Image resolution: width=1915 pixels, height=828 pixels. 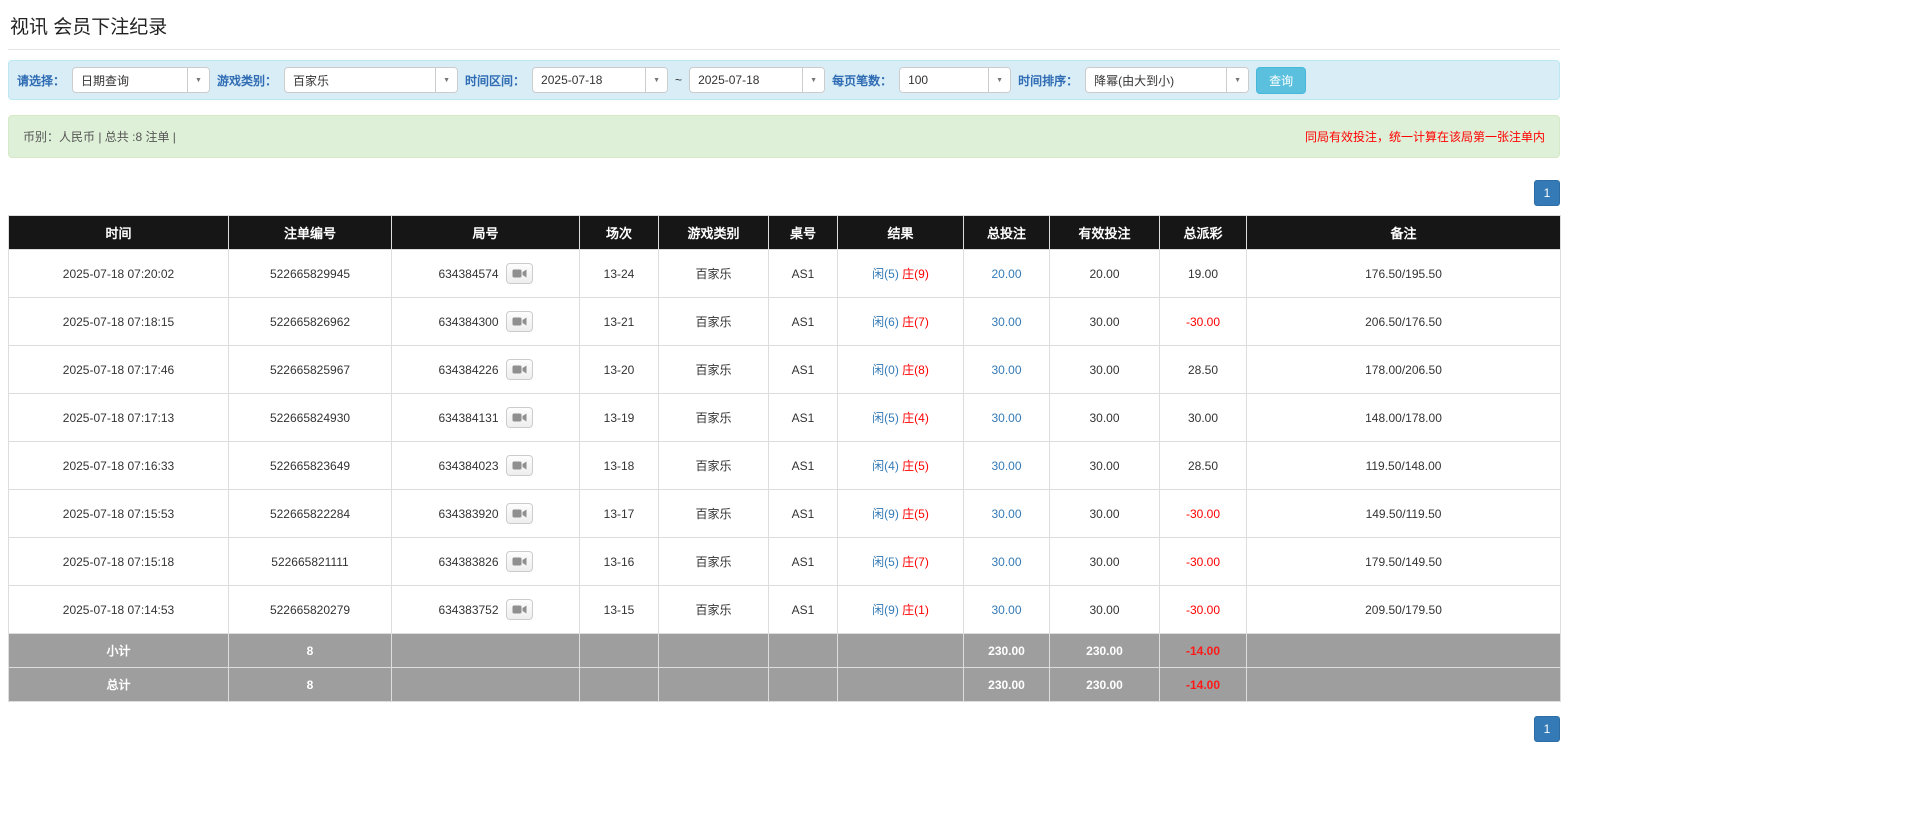 I want to click on date-from-select: 2025-07-18 ▼, so click(x=600, y=80).